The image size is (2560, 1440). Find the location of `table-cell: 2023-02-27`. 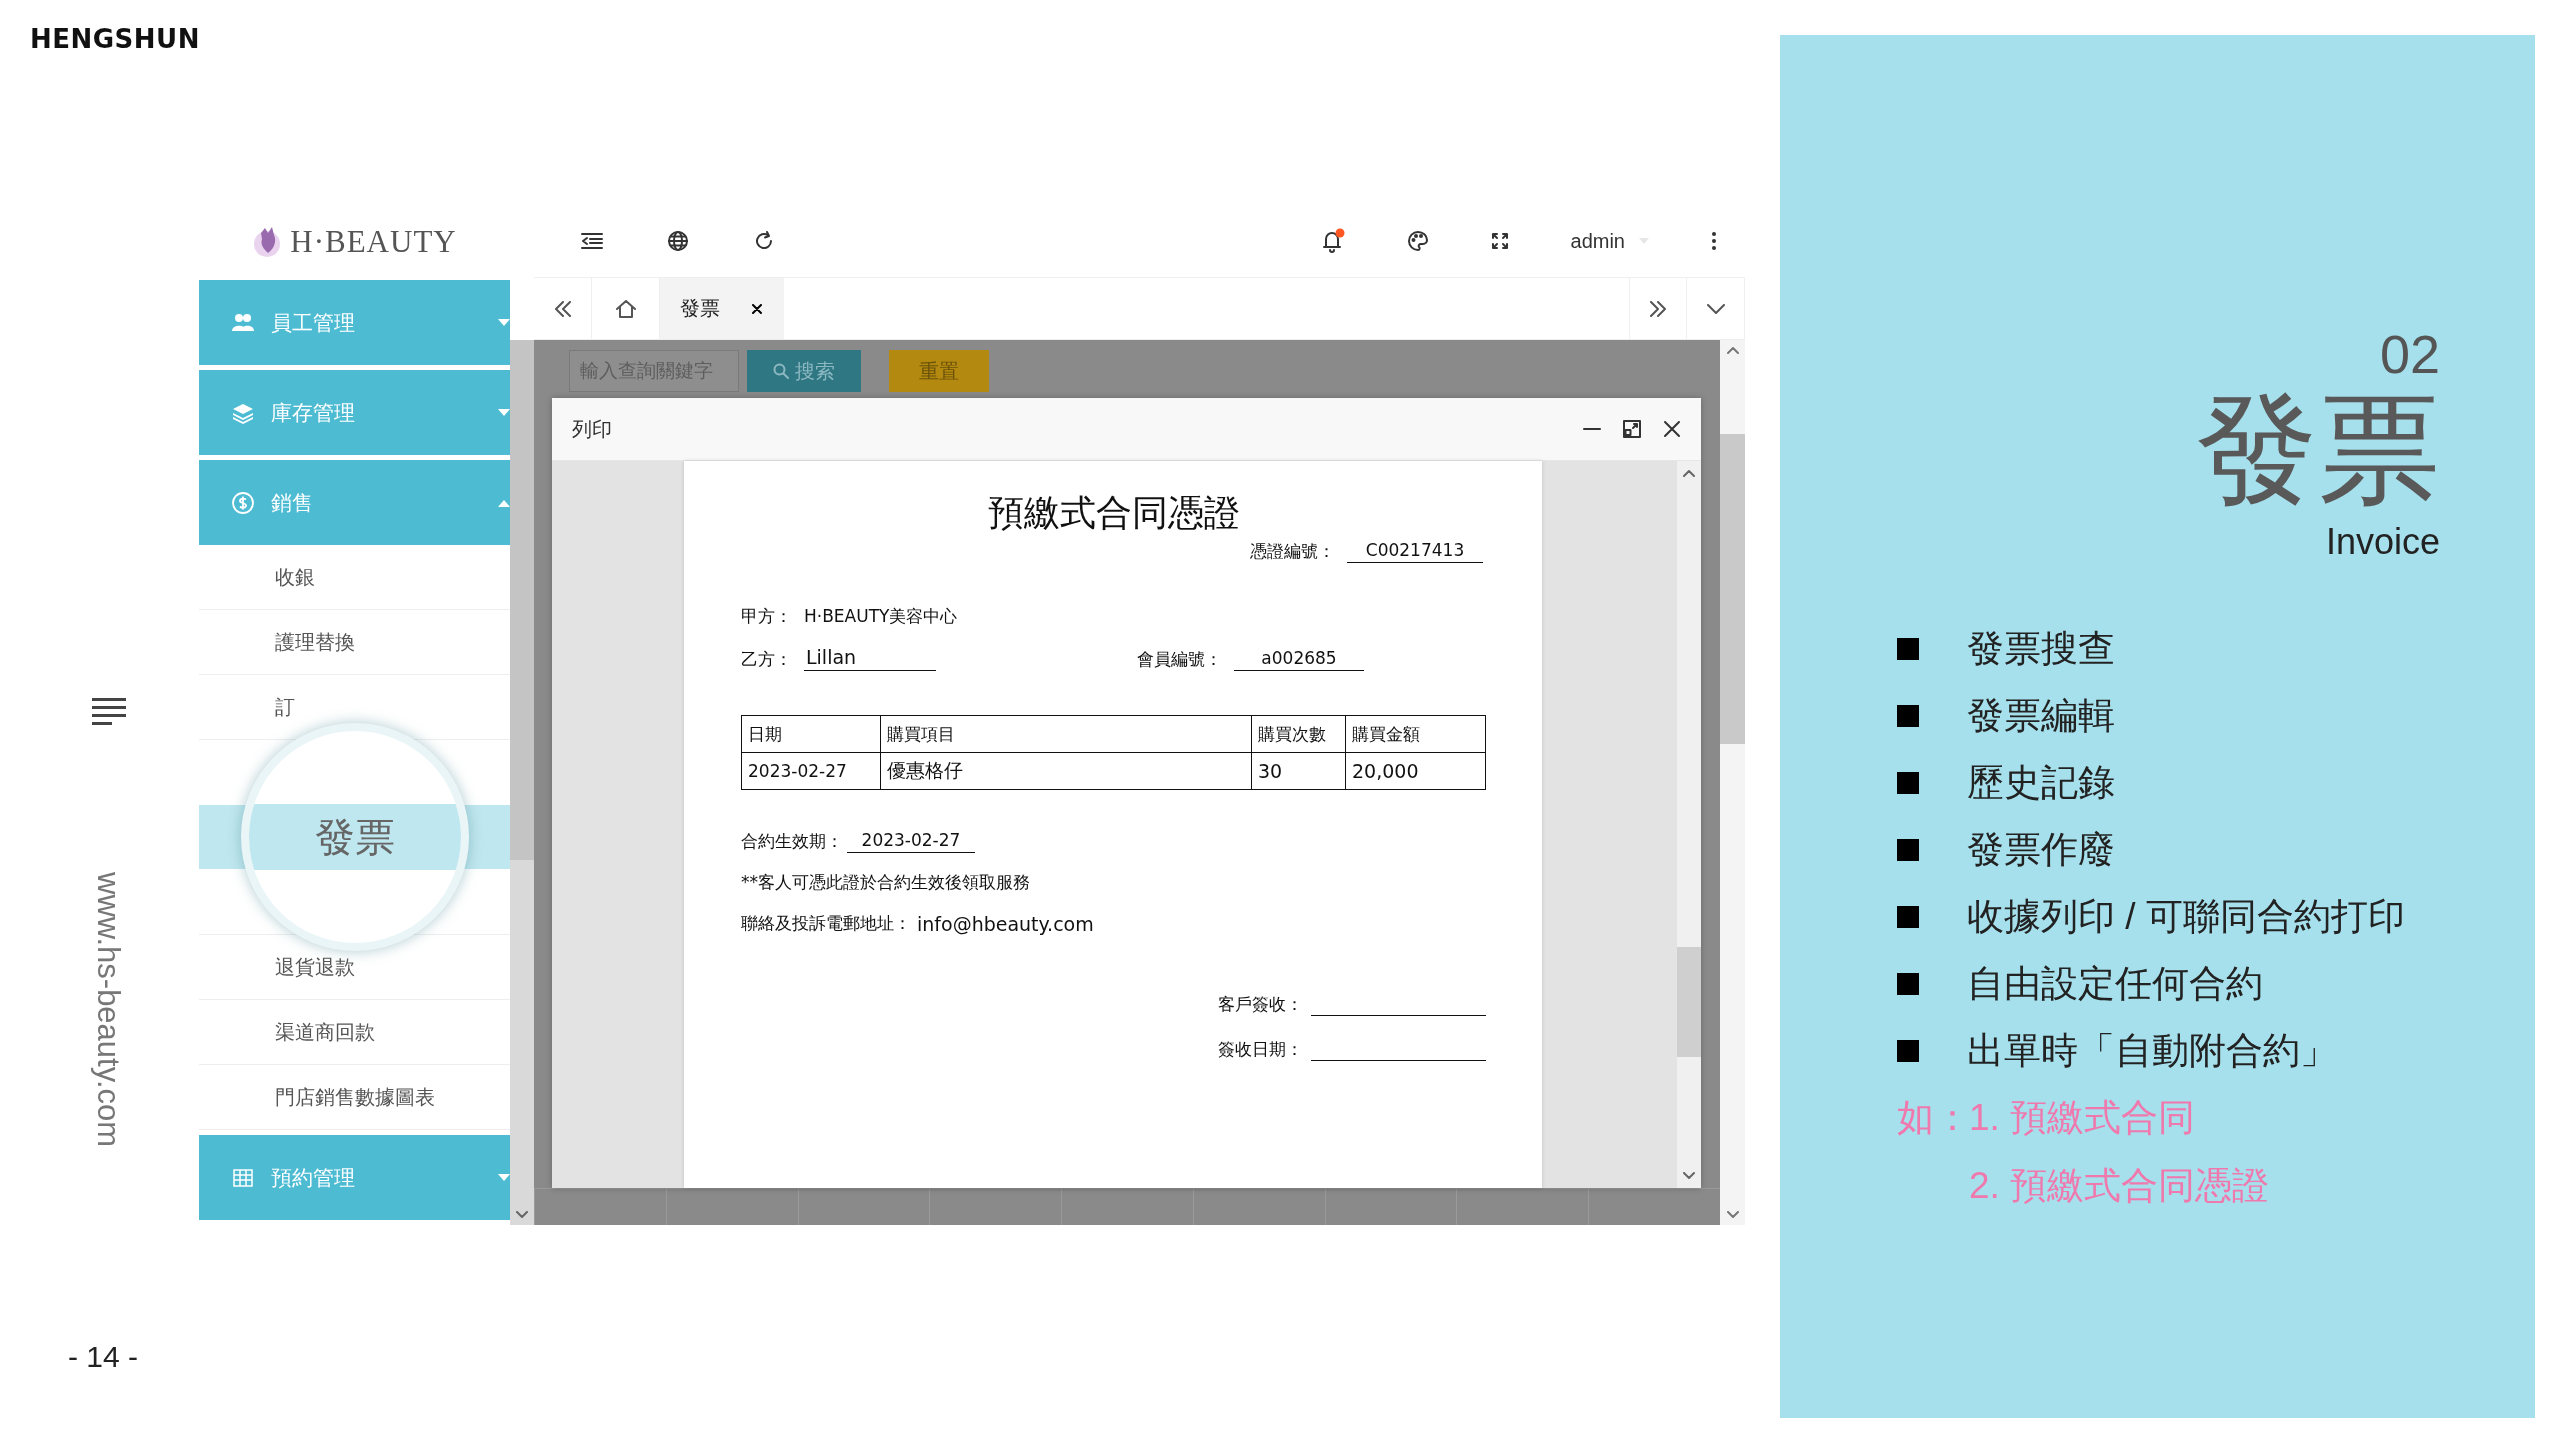

table-cell: 2023-02-27 is located at coordinates (811, 771).